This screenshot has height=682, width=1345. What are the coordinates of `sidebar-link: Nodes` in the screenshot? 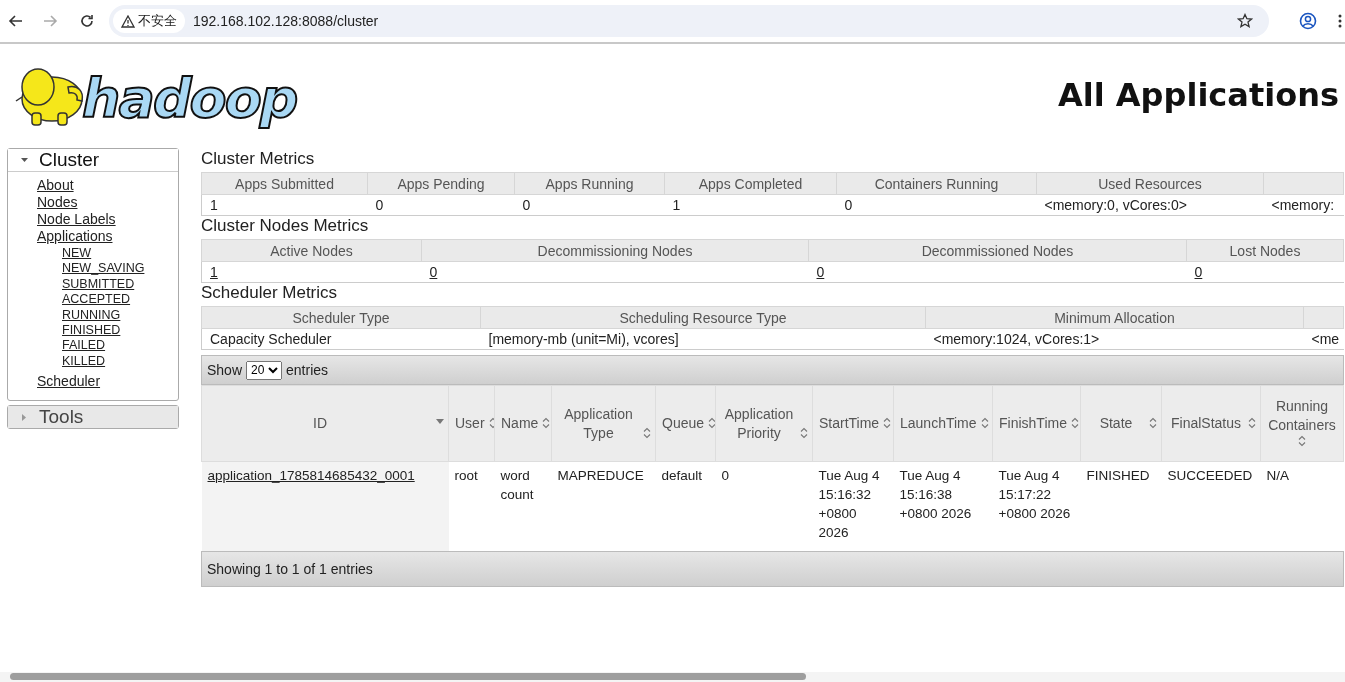 It's located at (57, 202).